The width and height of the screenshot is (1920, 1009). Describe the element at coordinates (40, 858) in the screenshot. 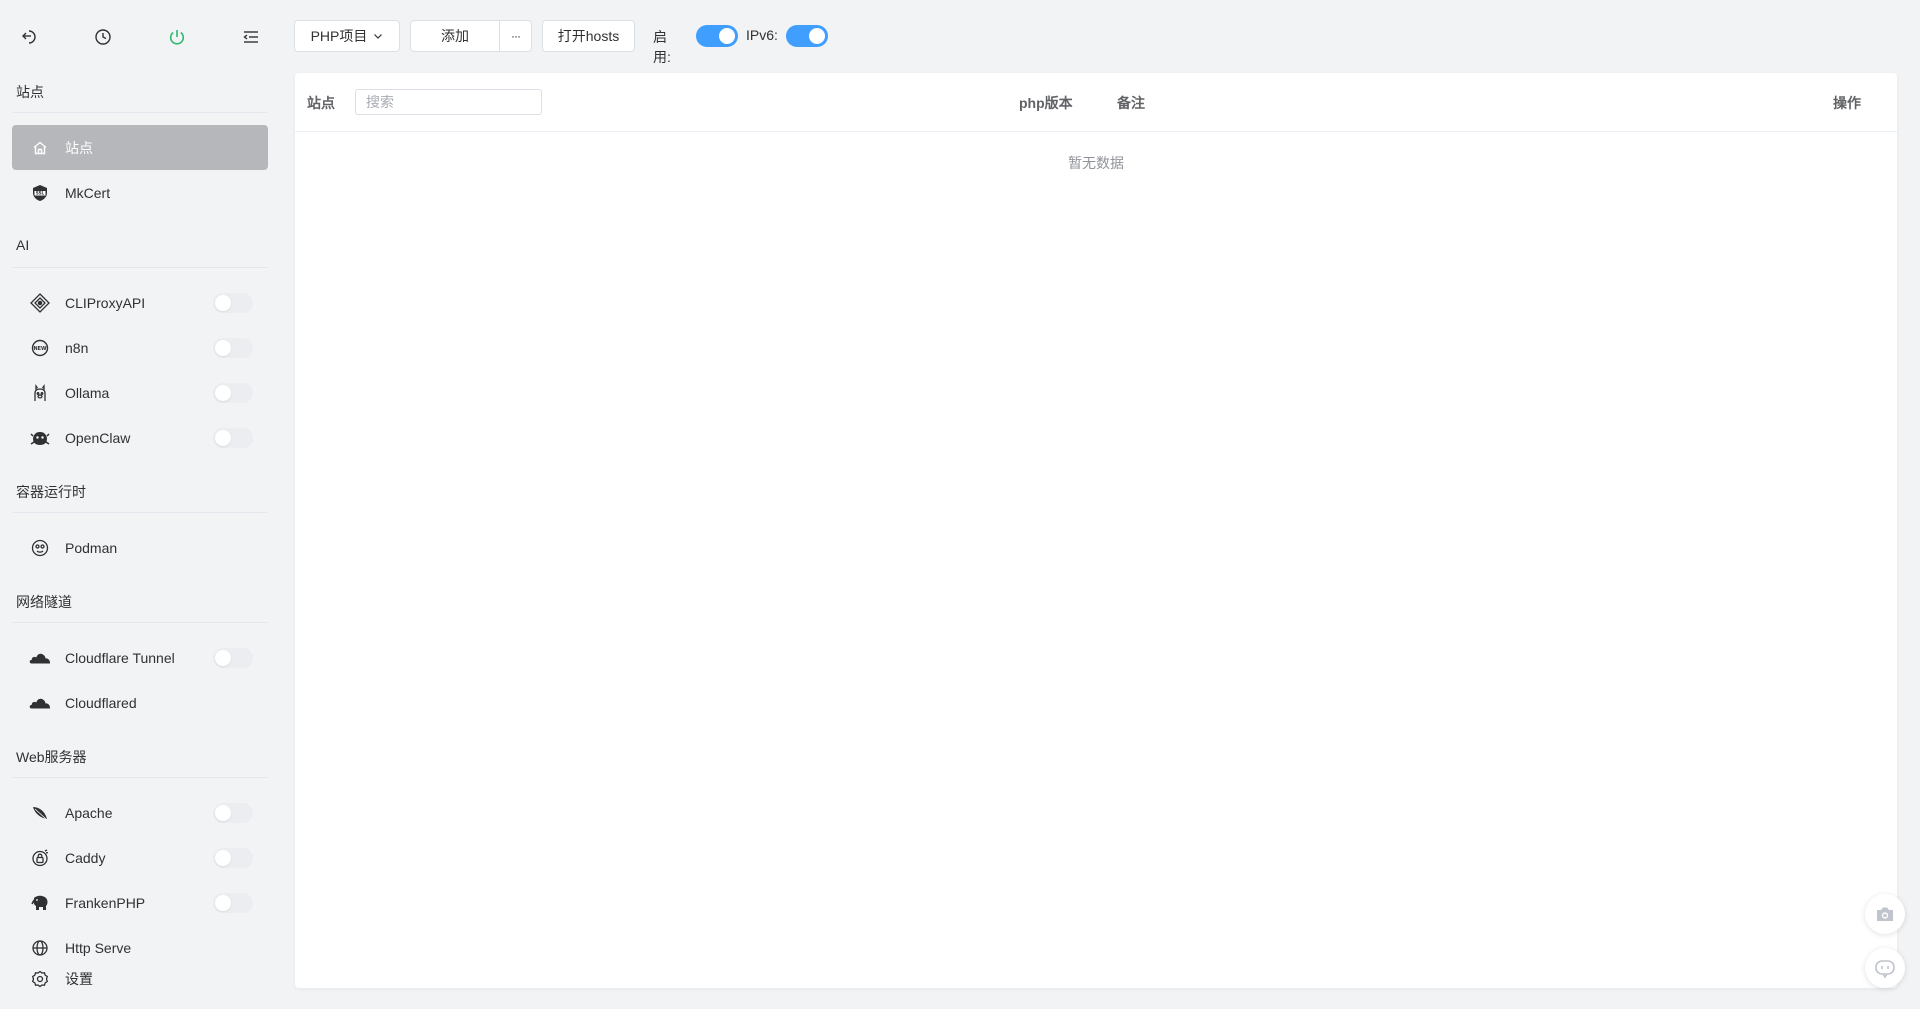

I see `caddy-lock-icon` at that location.